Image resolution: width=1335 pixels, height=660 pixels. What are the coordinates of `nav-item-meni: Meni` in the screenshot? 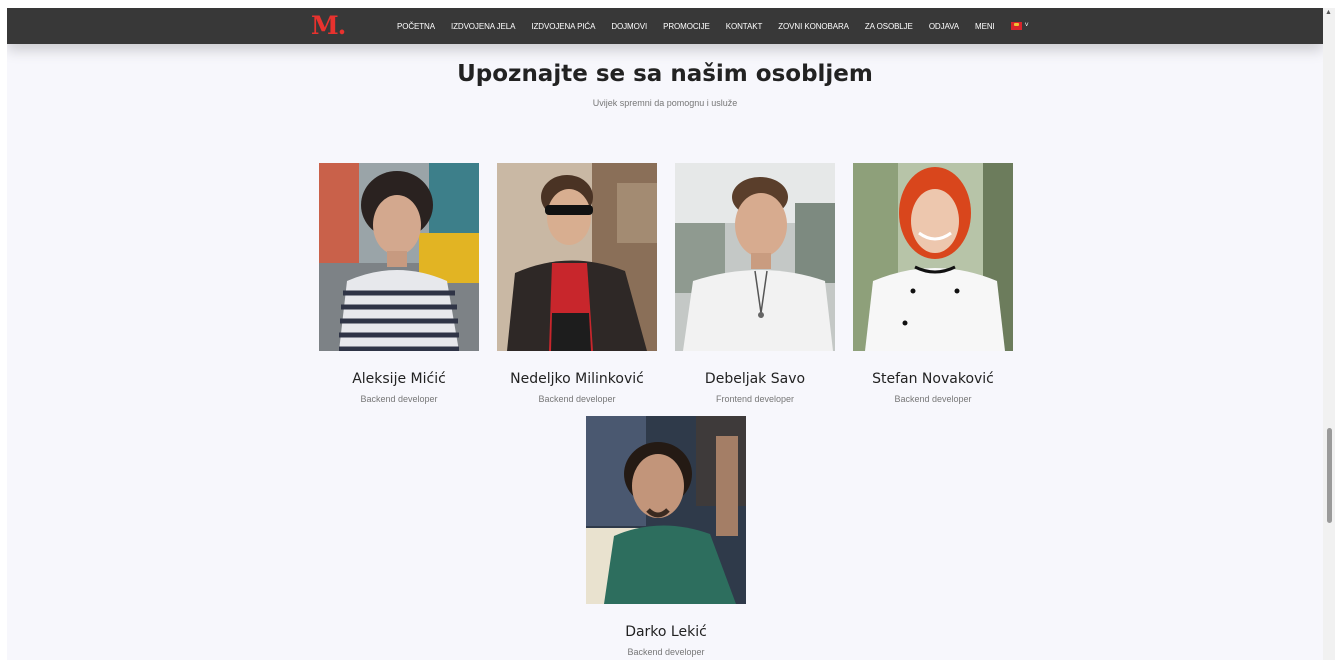 It's located at (985, 26).